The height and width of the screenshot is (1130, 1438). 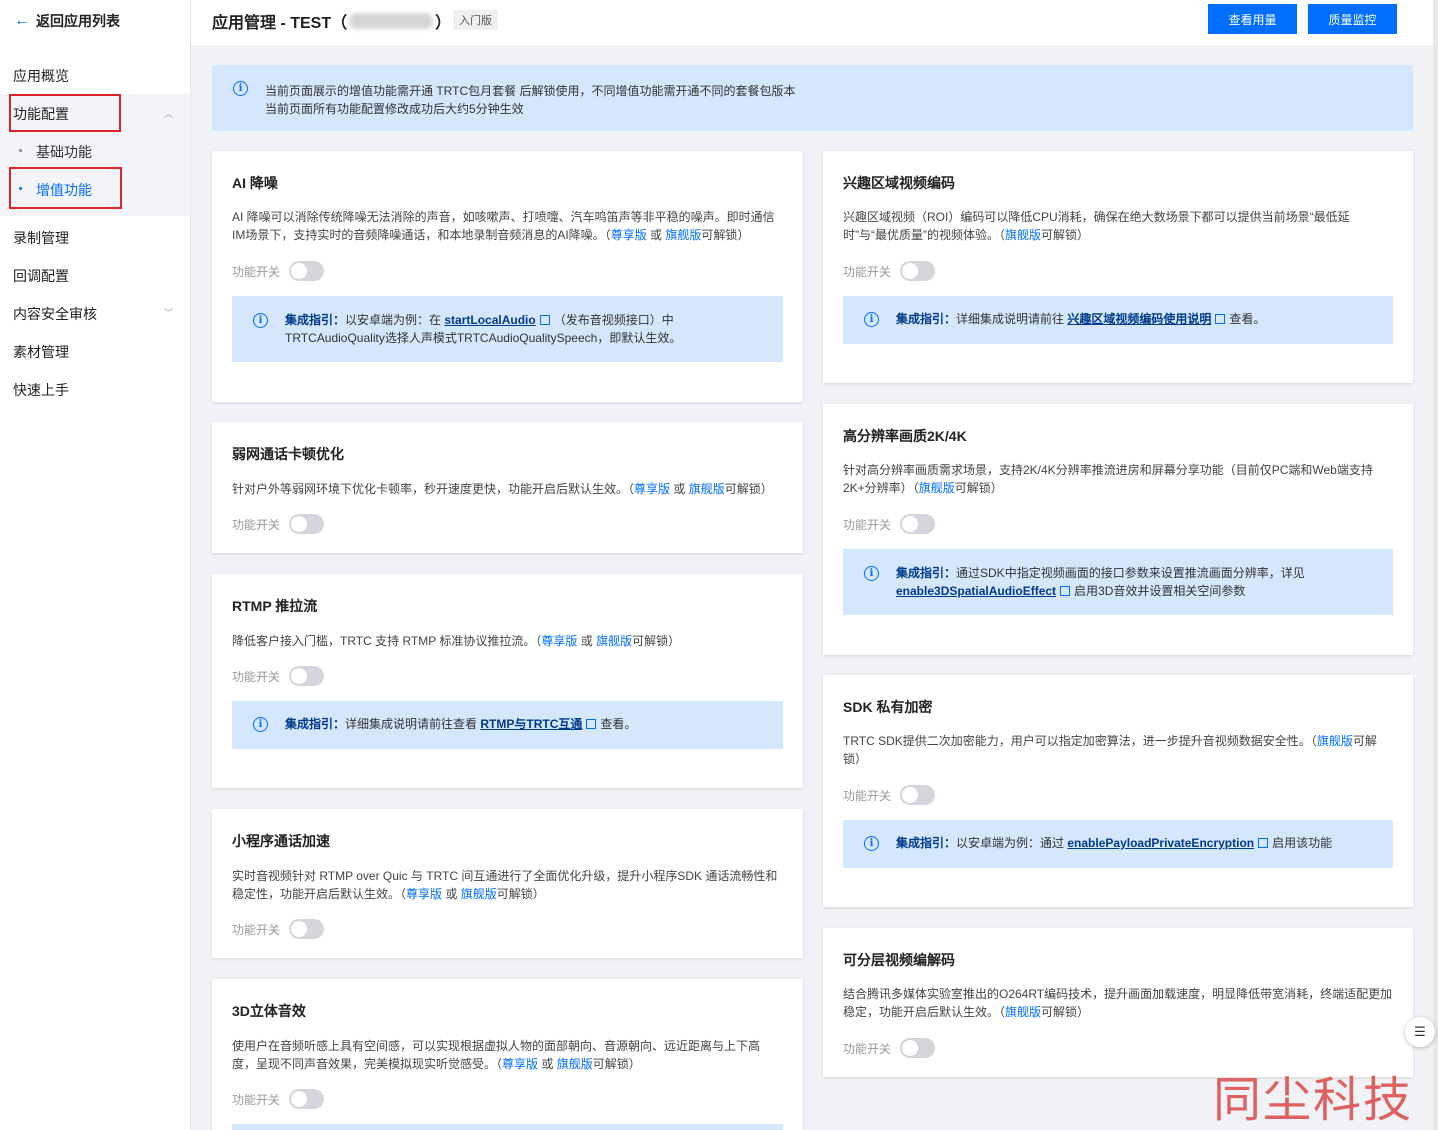 I want to click on api-doc-link: enablePayloadPrivateEncryption, so click(x=1160, y=843).